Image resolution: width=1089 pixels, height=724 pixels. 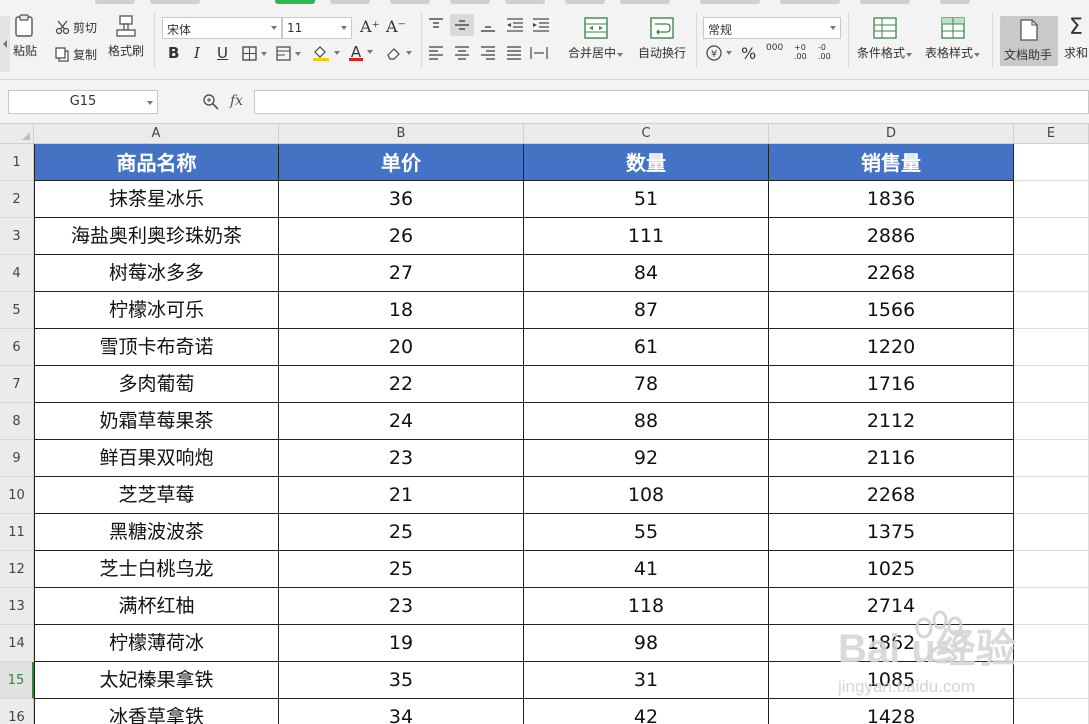 I want to click on table-cell: 1716, so click(x=891, y=384).